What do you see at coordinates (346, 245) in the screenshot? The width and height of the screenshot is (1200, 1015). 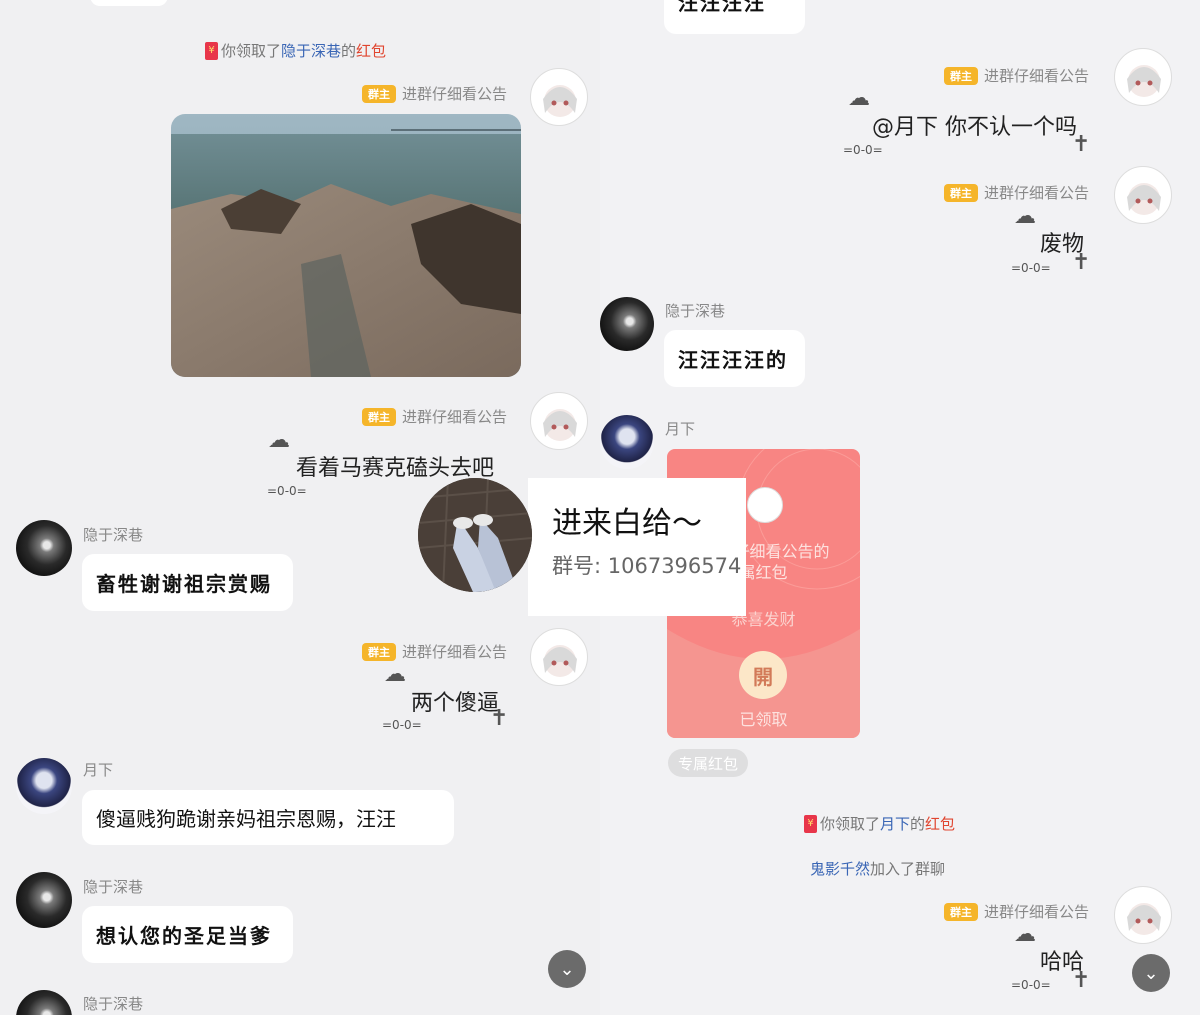 I see `chat-photo` at bounding box center [346, 245].